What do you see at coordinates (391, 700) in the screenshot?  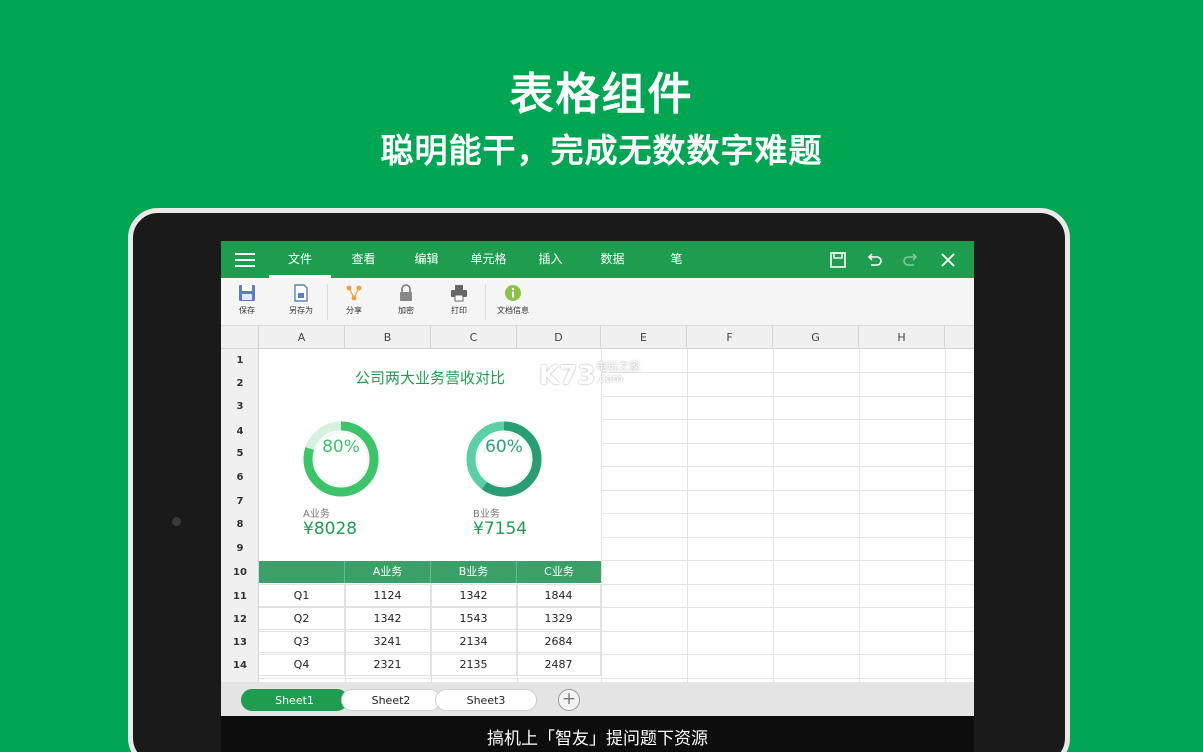 I see `sheet-tab-2: Sheet2` at bounding box center [391, 700].